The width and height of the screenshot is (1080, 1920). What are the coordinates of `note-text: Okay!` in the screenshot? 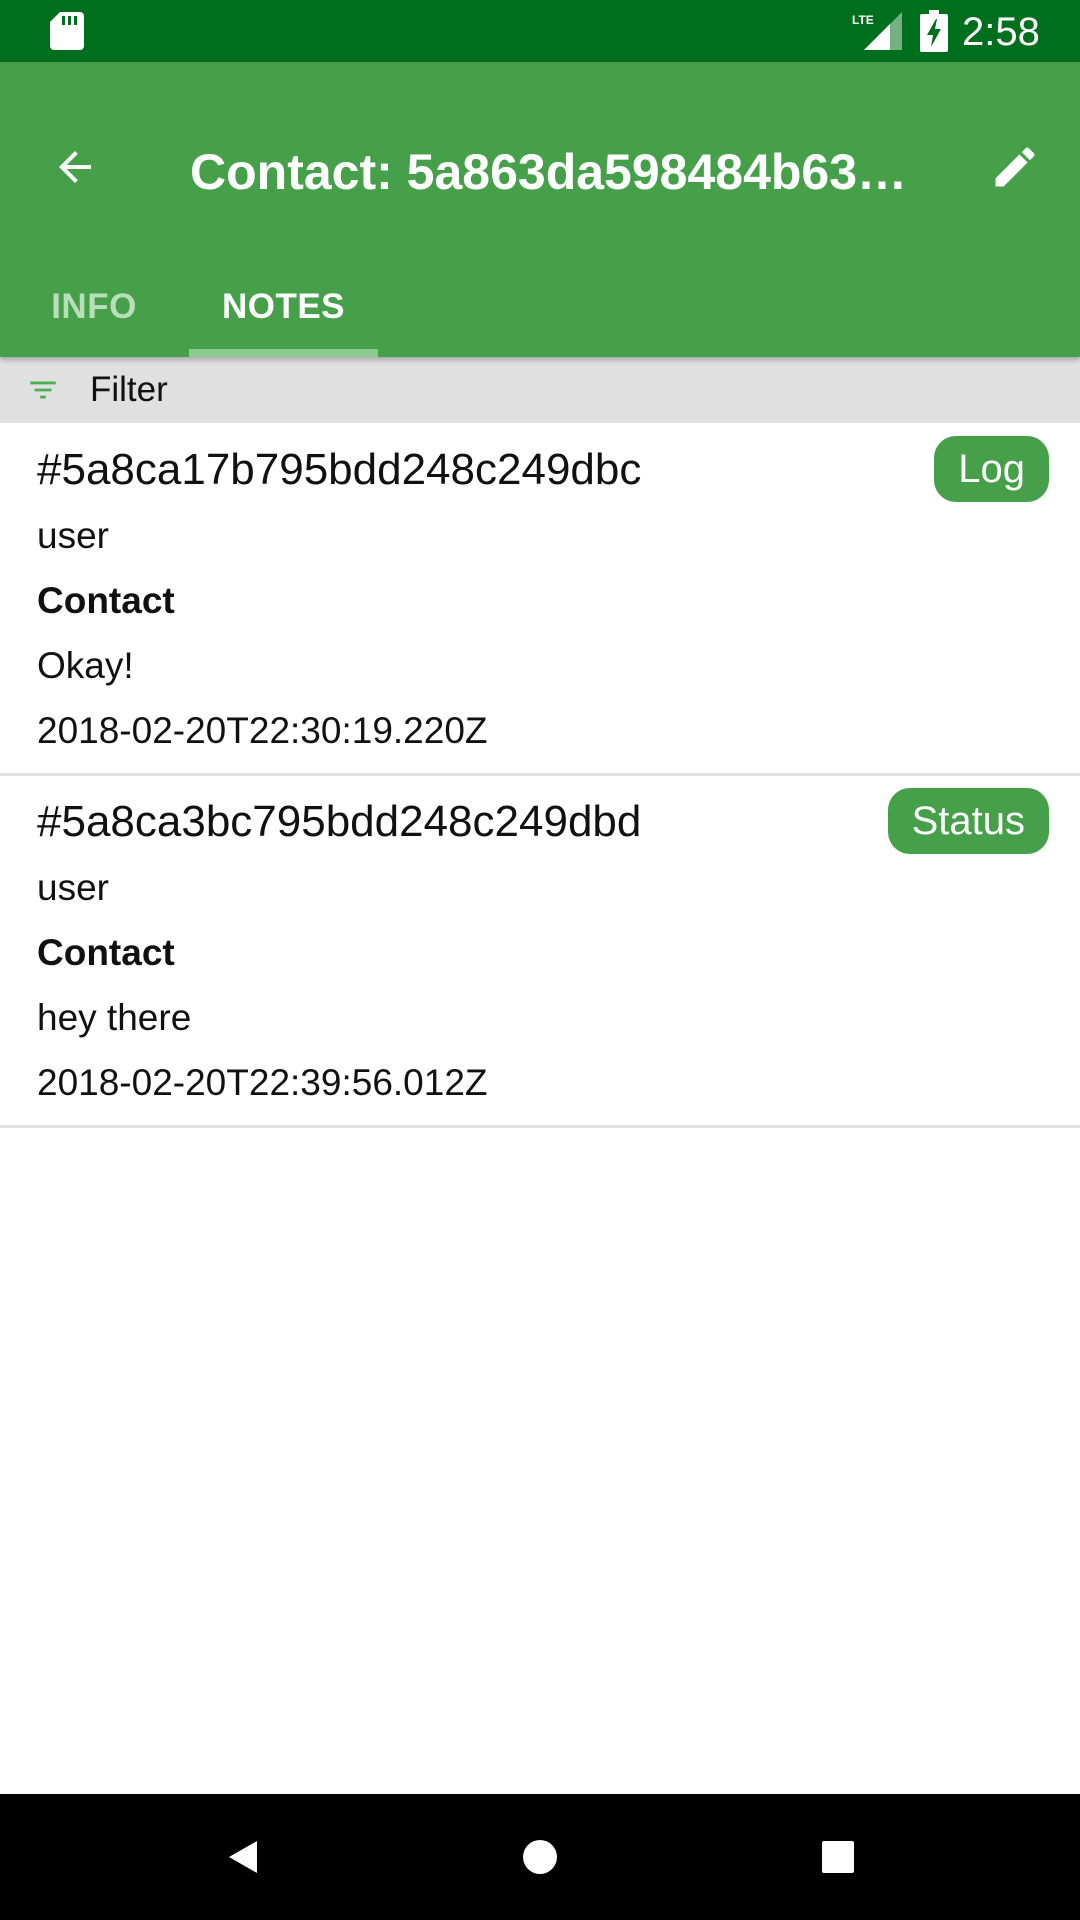 It's located at (85, 665).